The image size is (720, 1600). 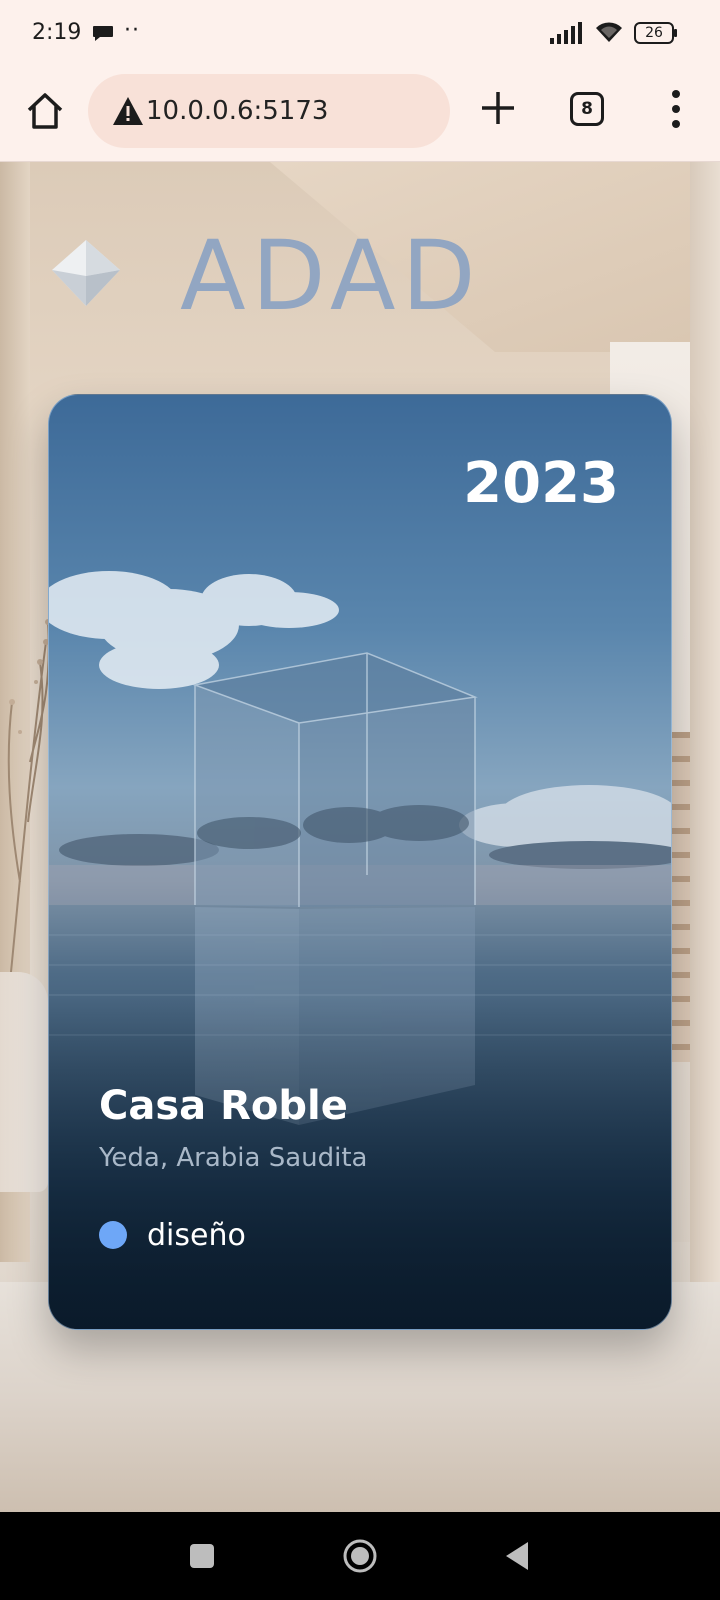 I want to click on plus-icon, so click(x=498, y=108).